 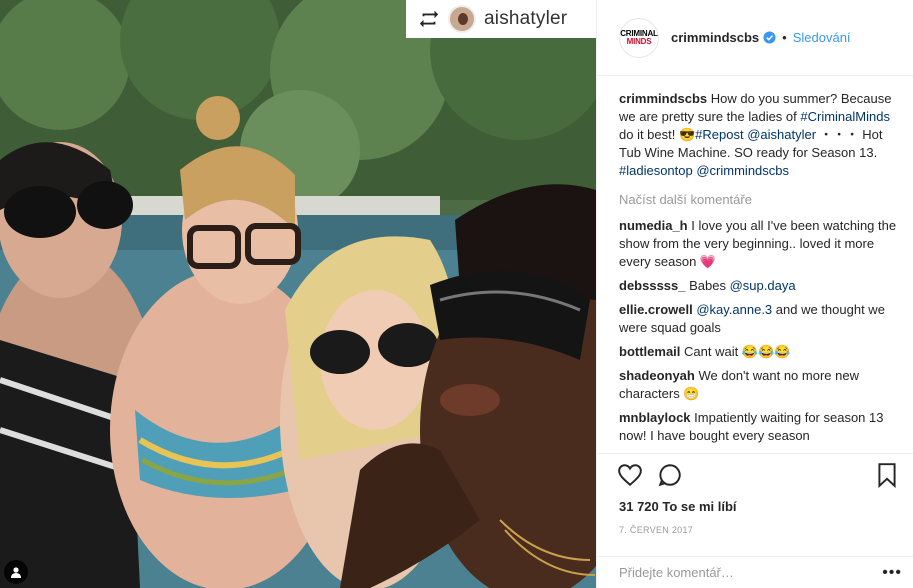 I want to click on add-comment-input, so click(x=751, y=572).